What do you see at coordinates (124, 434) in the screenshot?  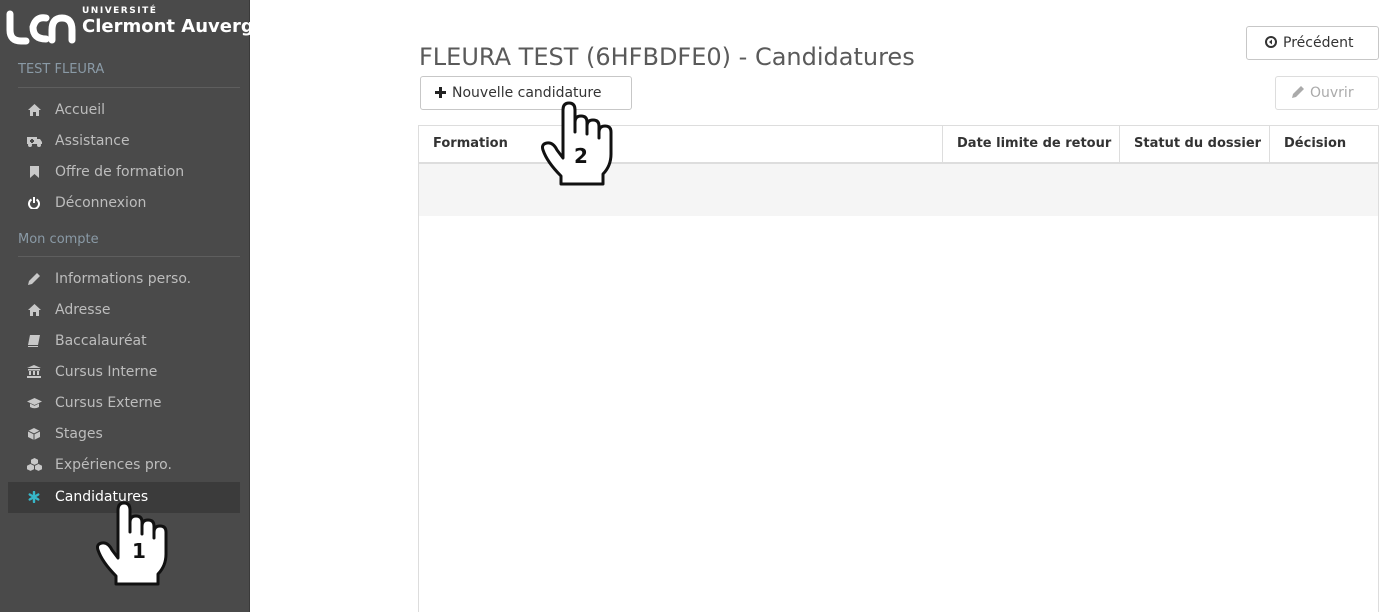 I see `sidebar-item-stages: Stages` at bounding box center [124, 434].